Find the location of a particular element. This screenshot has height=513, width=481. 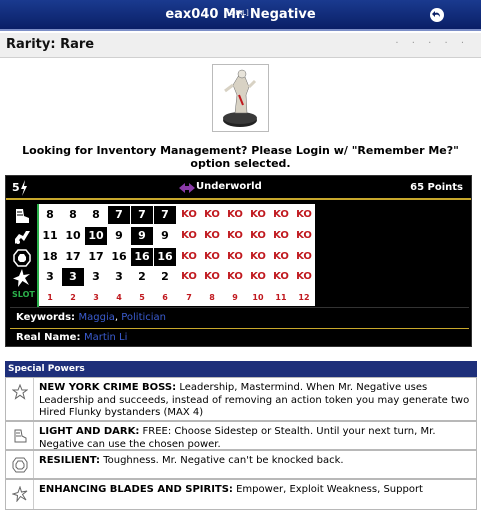

underworld-team-icon is located at coordinates (187, 188).